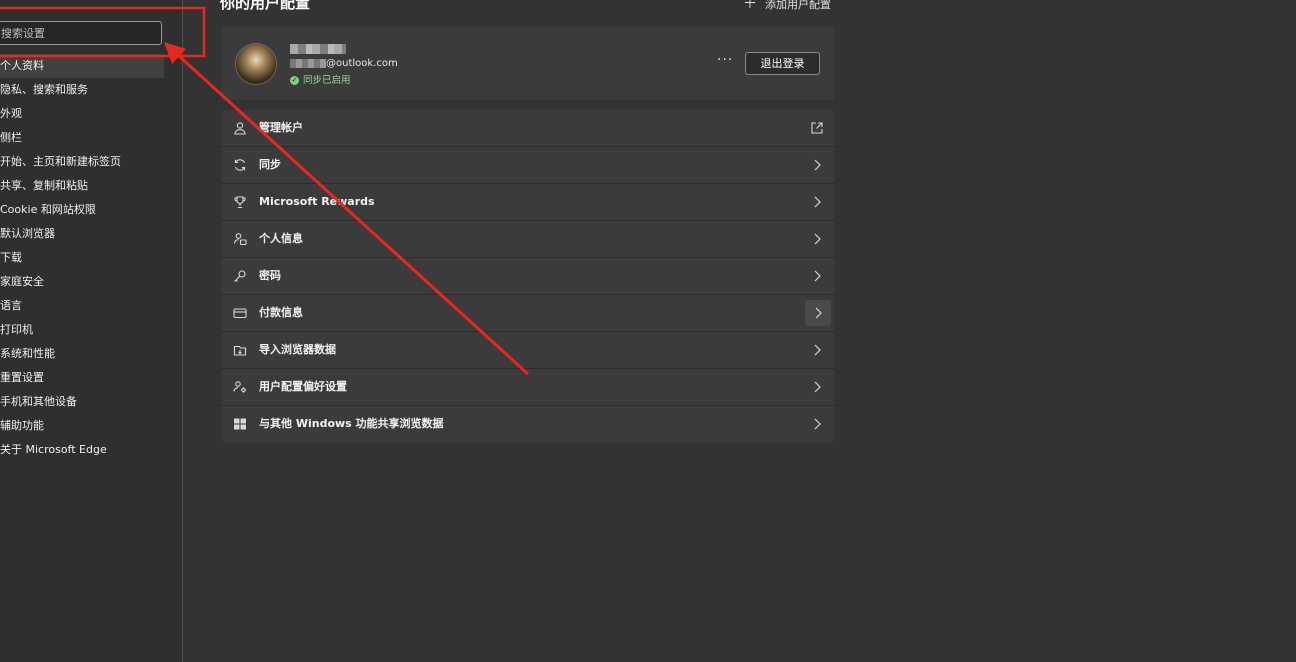 This screenshot has height=662, width=1296. Describe the element at coordinates (528, 63) in the screenshot. I see `profile-card: @outlook.com ✓ 同步已启用 ··· 退出登录` at that location.